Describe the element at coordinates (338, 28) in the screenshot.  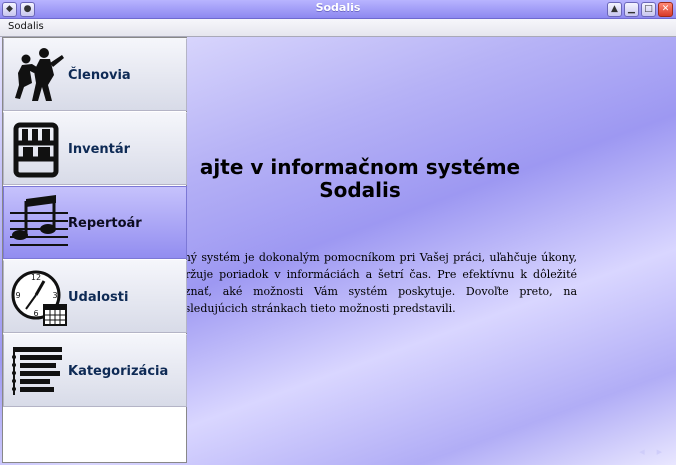
I see `menu-bar: Sodalis` at that location.